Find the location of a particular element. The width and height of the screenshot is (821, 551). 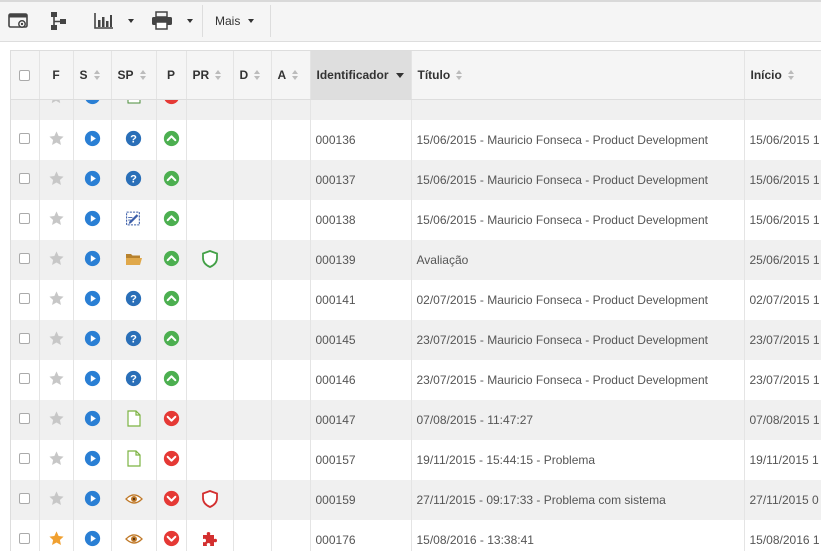

print-menu-button is located at coordinates (172, 21).